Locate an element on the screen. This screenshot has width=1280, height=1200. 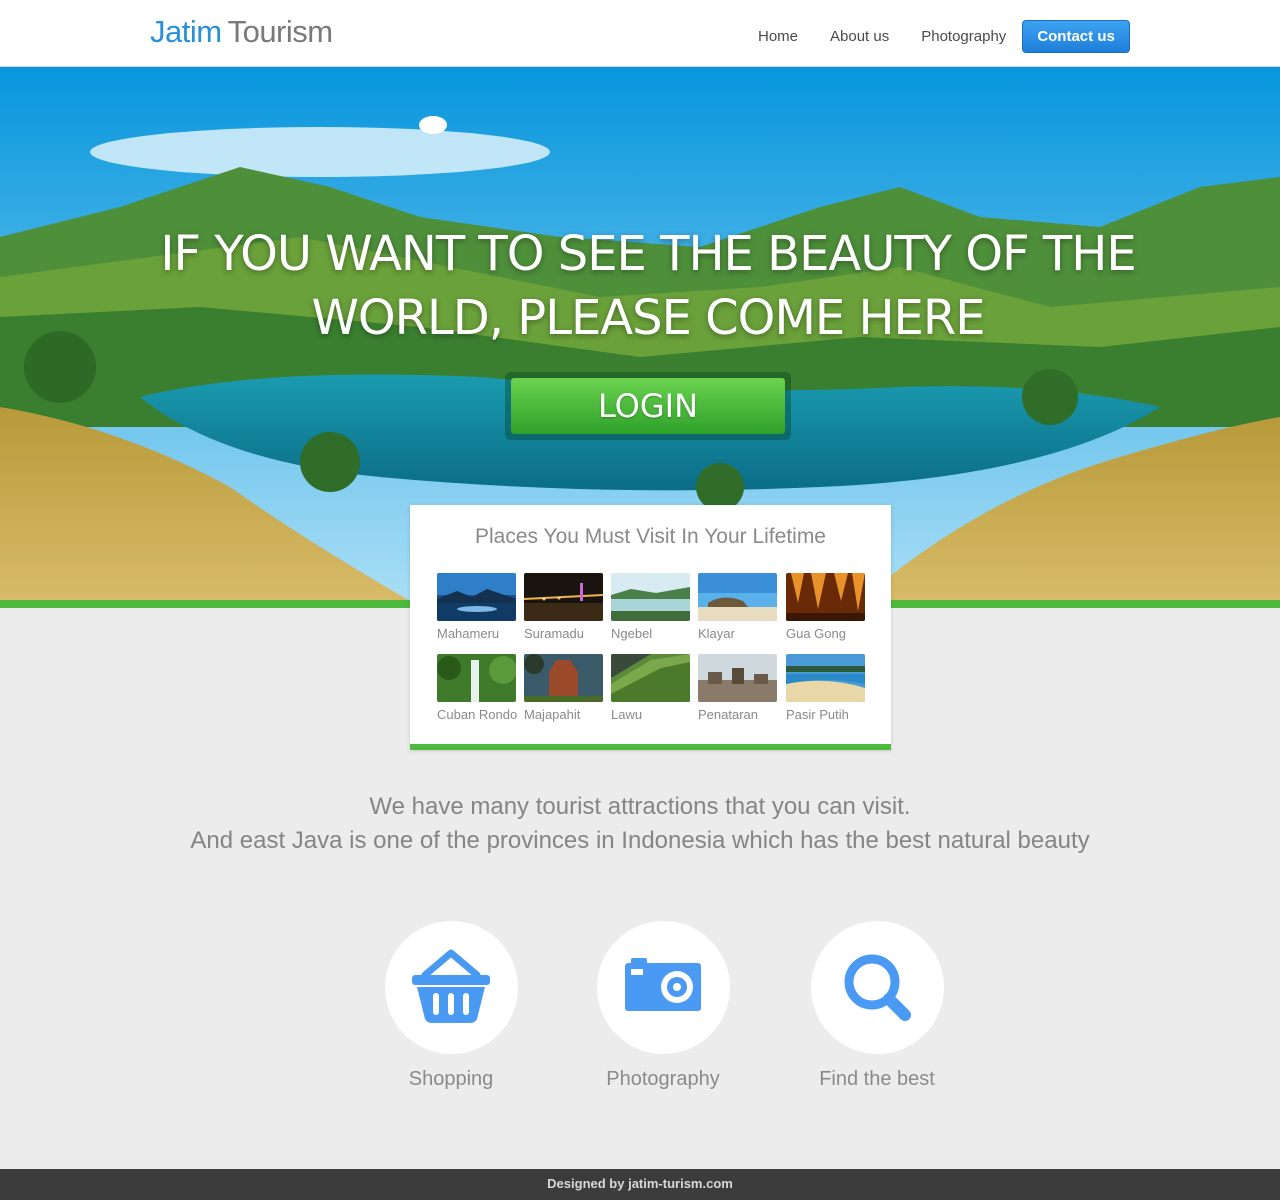
basket-icon is located at coordinates (450, 986).